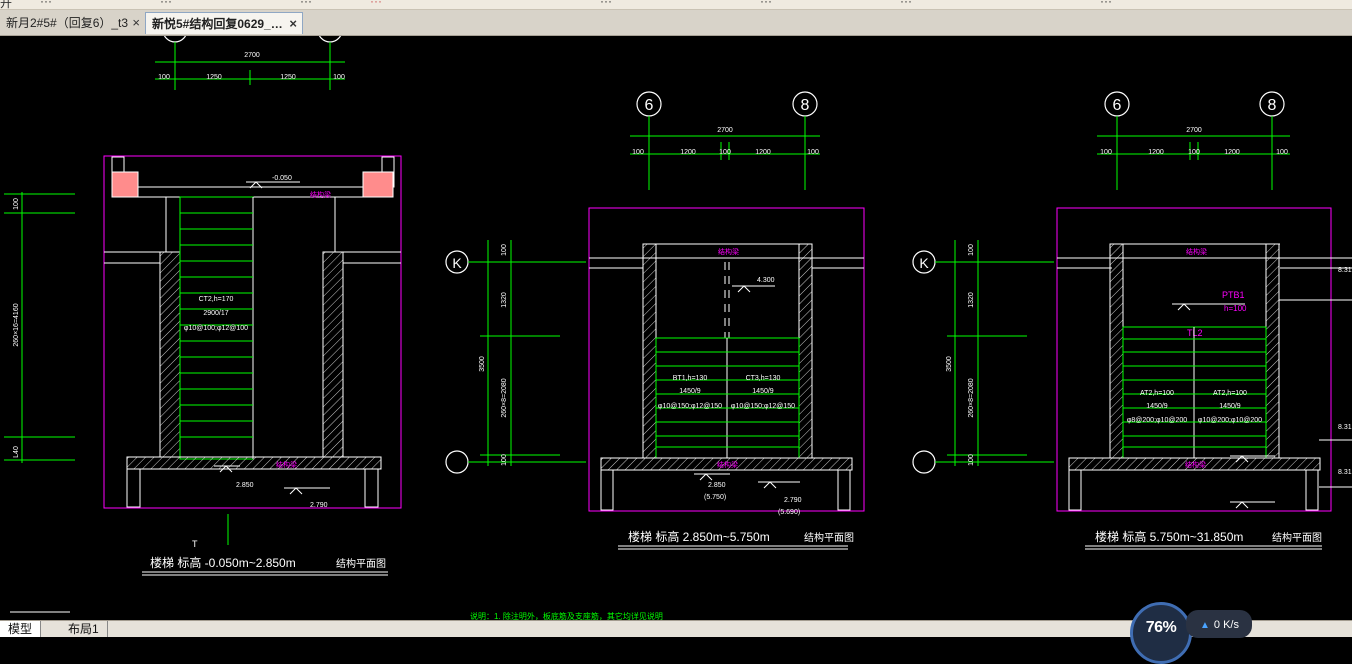  Describe the element at coordinates (789, 512) in the screenshot. I see `elevation-label: (5.690)` at that location.